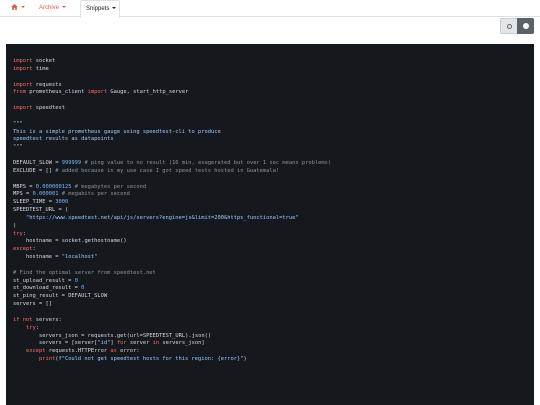 This screenshot has width=540, height=405. Describe the element at coordinates (41, 210) in the screenshot. I see `code-line: SPEEDTEST_URL = (` at that location.